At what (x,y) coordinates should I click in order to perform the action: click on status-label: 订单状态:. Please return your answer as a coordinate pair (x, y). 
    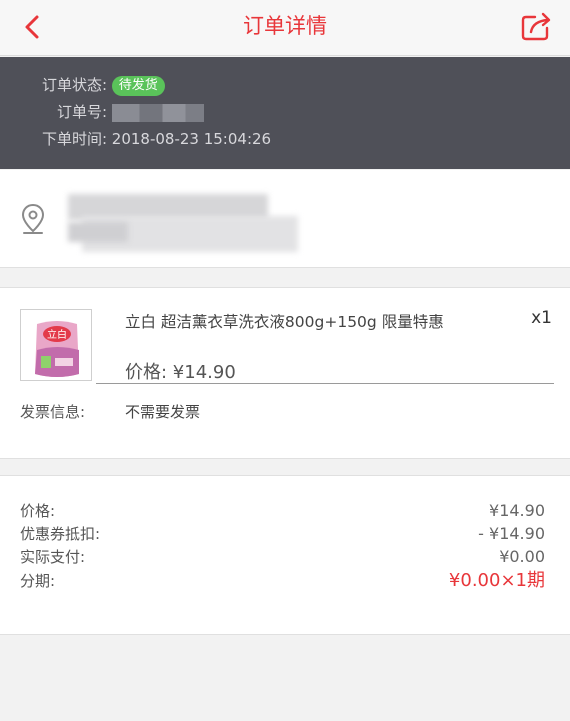
    Looking at the image, I should click on (74, 85).